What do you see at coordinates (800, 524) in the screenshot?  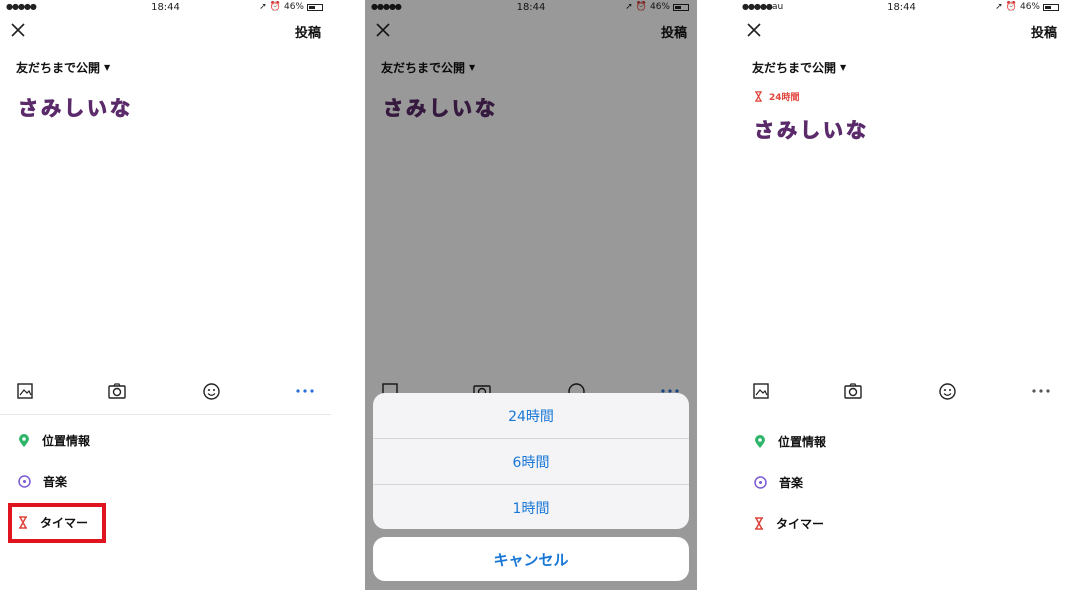 I see `menu-item-timer-label: タイマー` at bounding box center [800, 524].